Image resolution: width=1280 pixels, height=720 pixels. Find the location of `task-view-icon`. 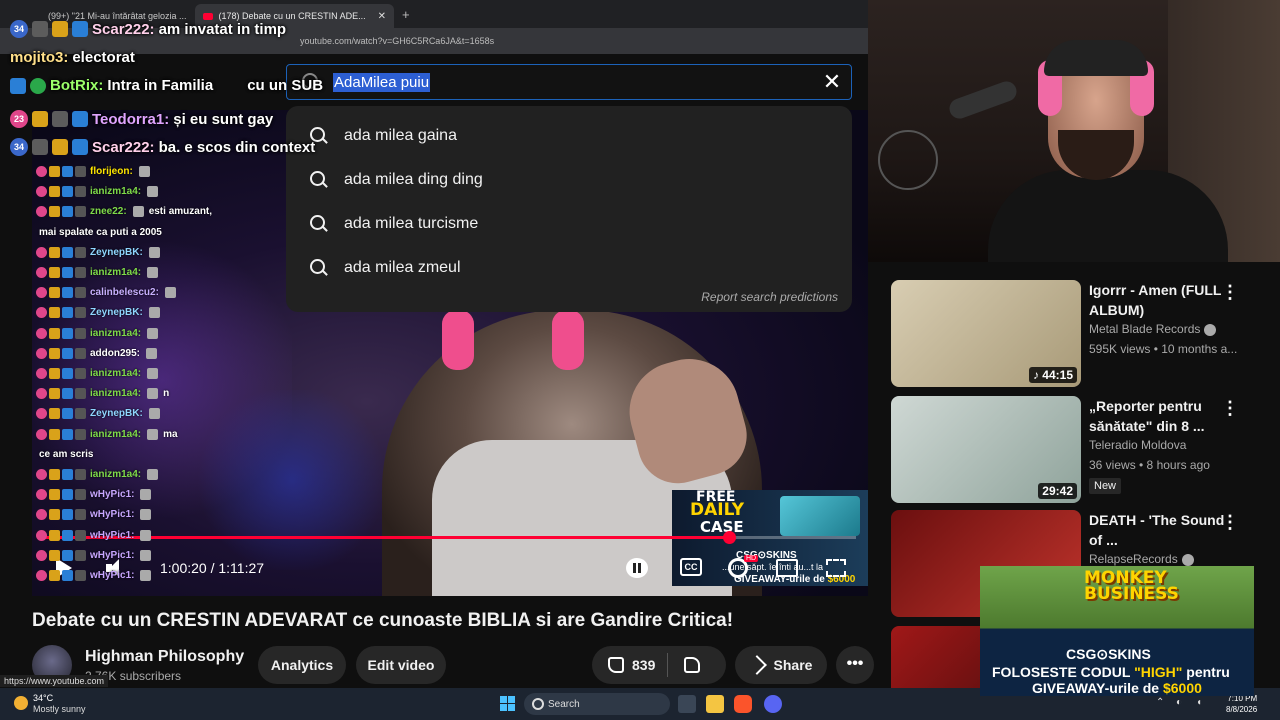

task-view-icon is located at coordinates (687, 704).